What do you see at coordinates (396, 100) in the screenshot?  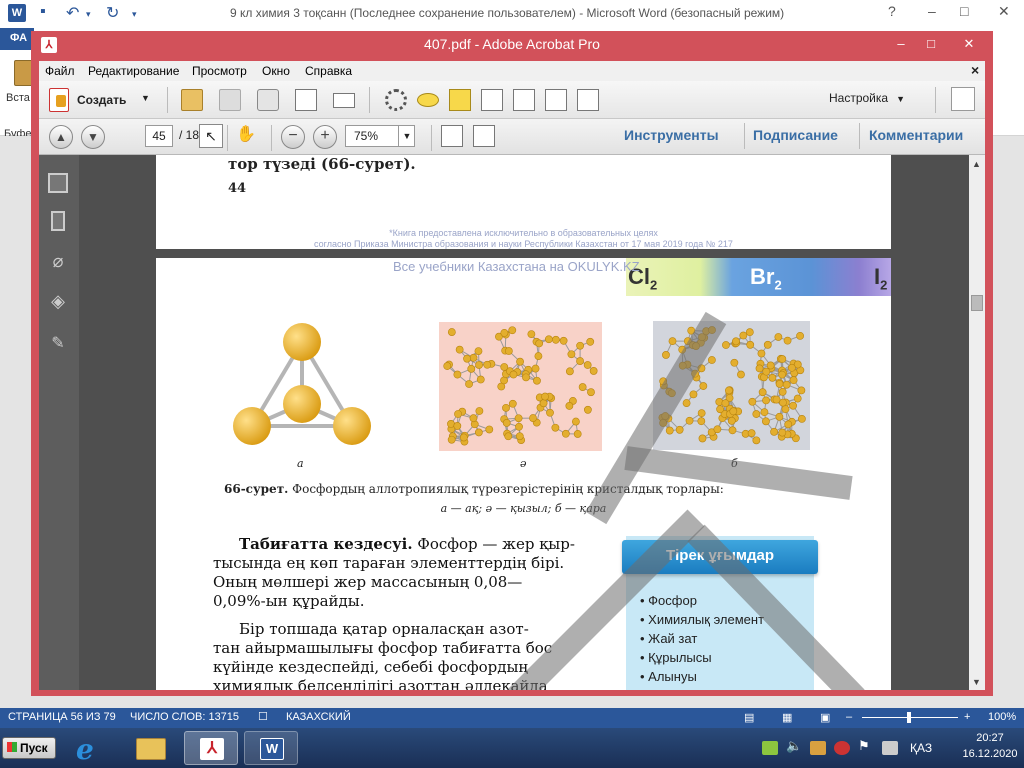 I see `gear-icon` at bounding box center [396, 100].